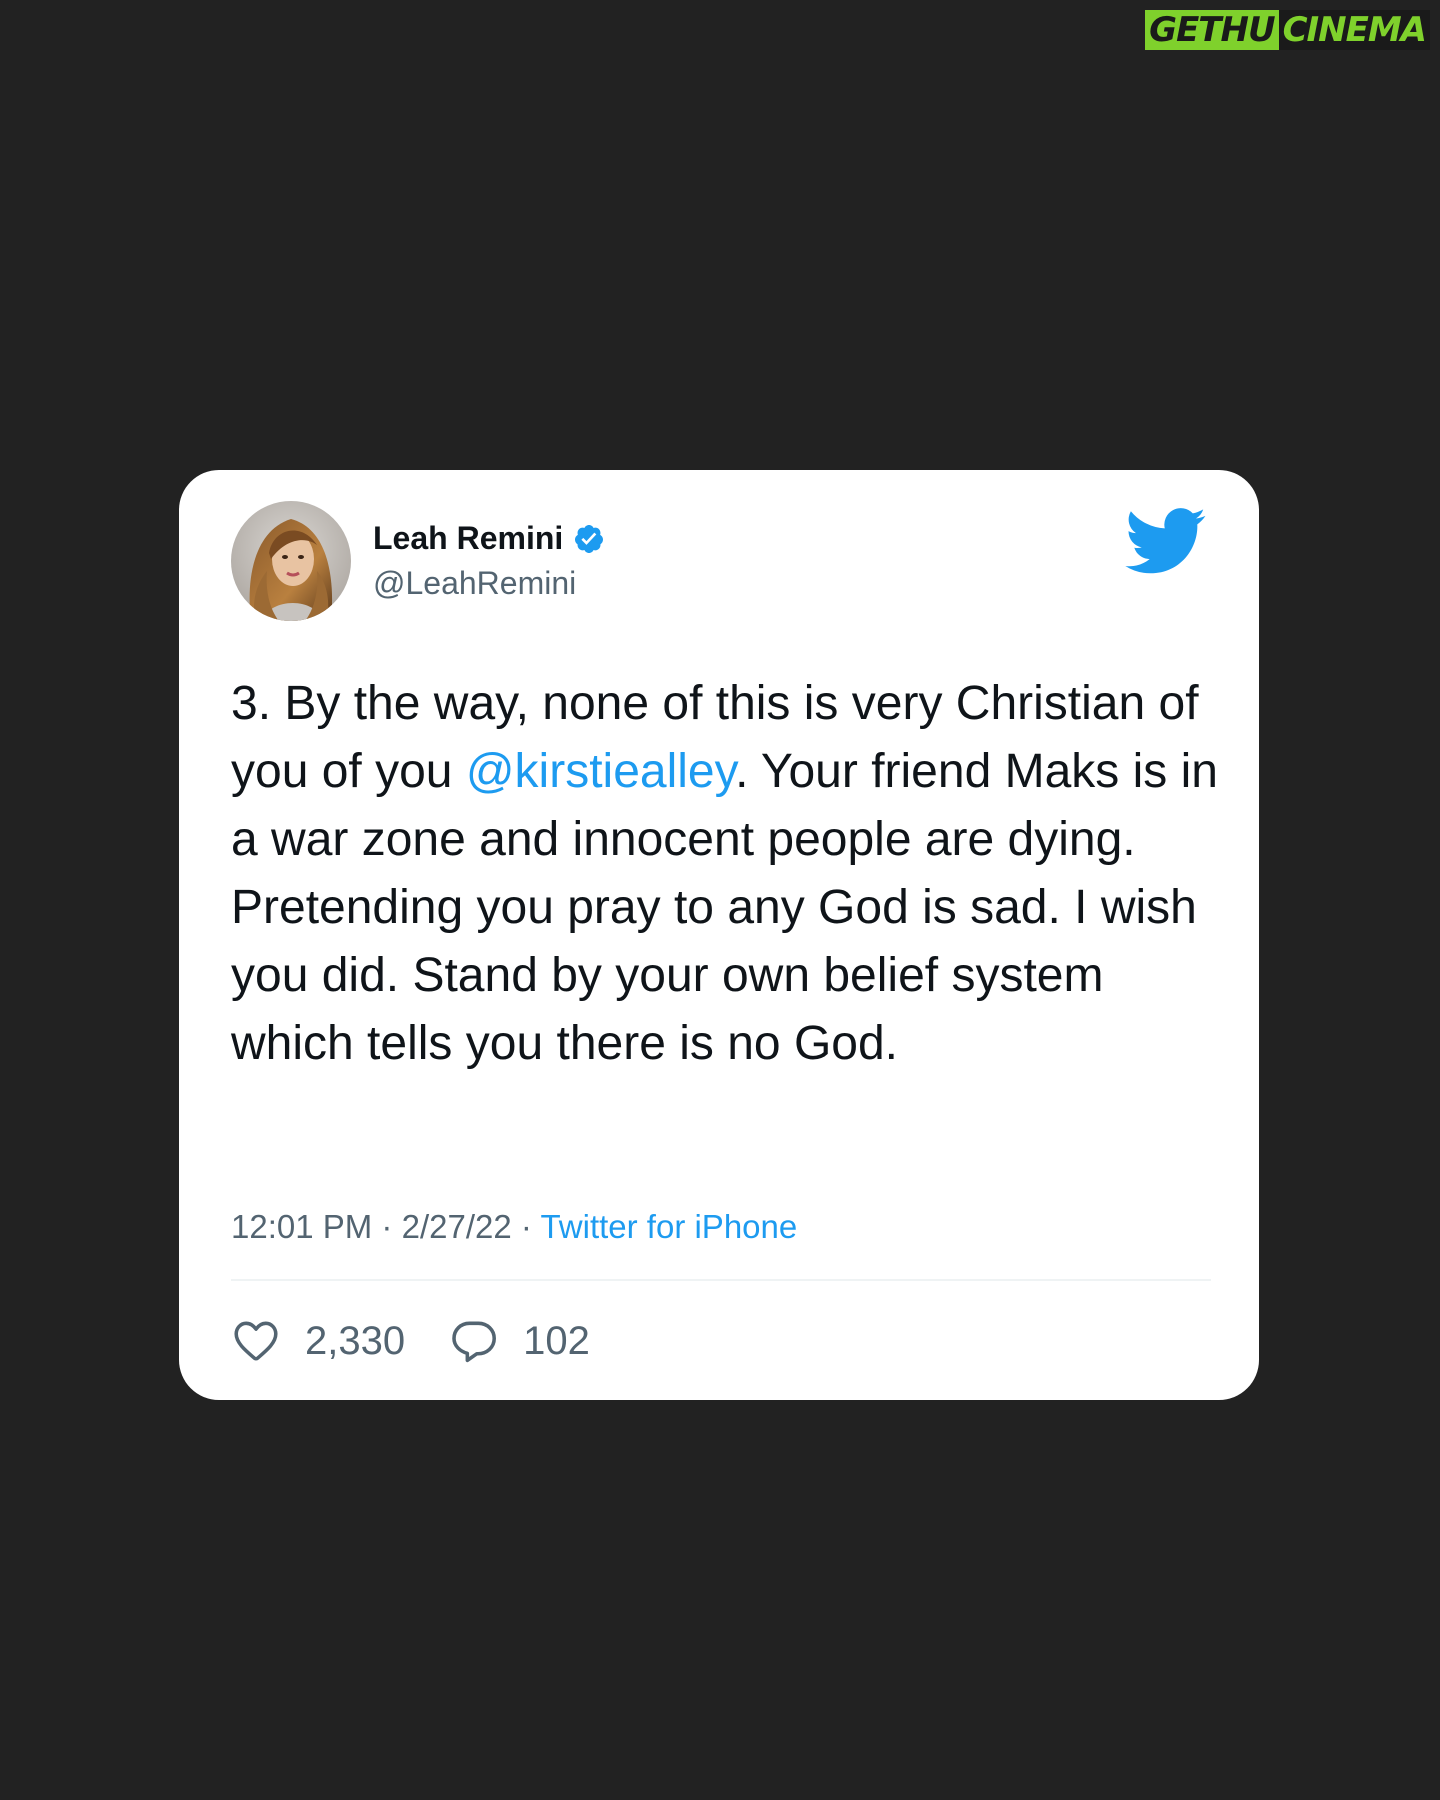 This screenshot has width=1440, height=1800. What do you see at coordinates (600, 771) in the screenshot?
I see `mention-link: @kirstiealley` at bounding box center [600, 771].